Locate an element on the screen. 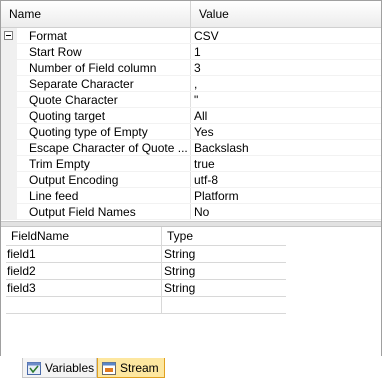 The height and width of the screenshot is (381, 382). property-row-quoting-target: Quoting target All is located at coordinates (191, 116).